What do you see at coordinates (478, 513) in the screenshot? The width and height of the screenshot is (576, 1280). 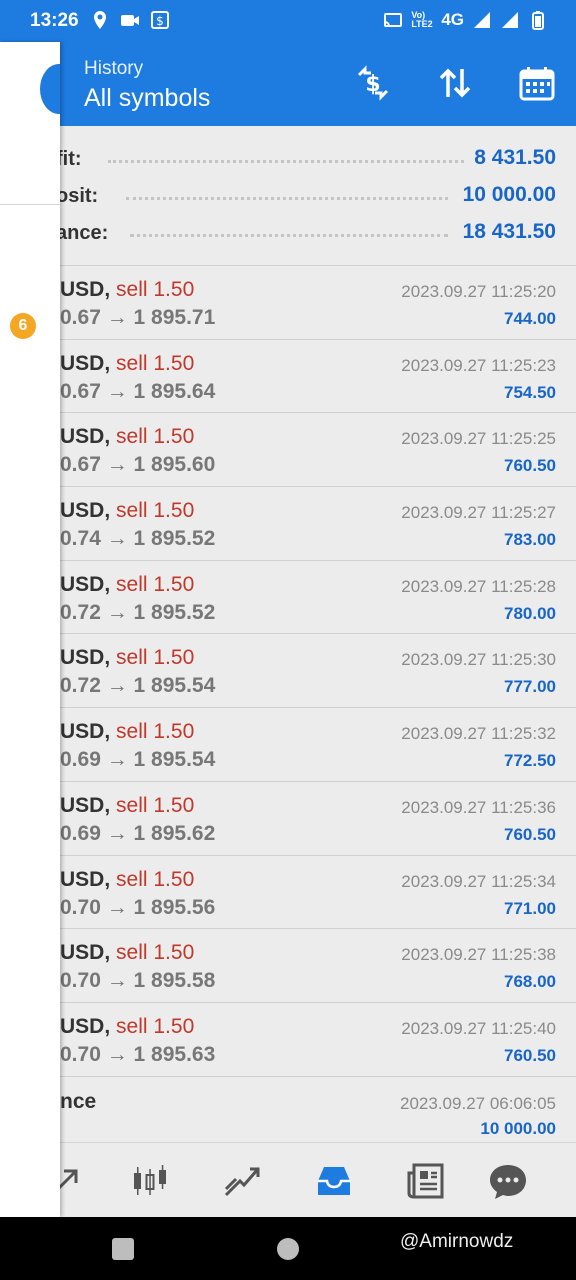 I see `deal-time: 2023.09.27 11:25:27` at bounding box center [478, 513].